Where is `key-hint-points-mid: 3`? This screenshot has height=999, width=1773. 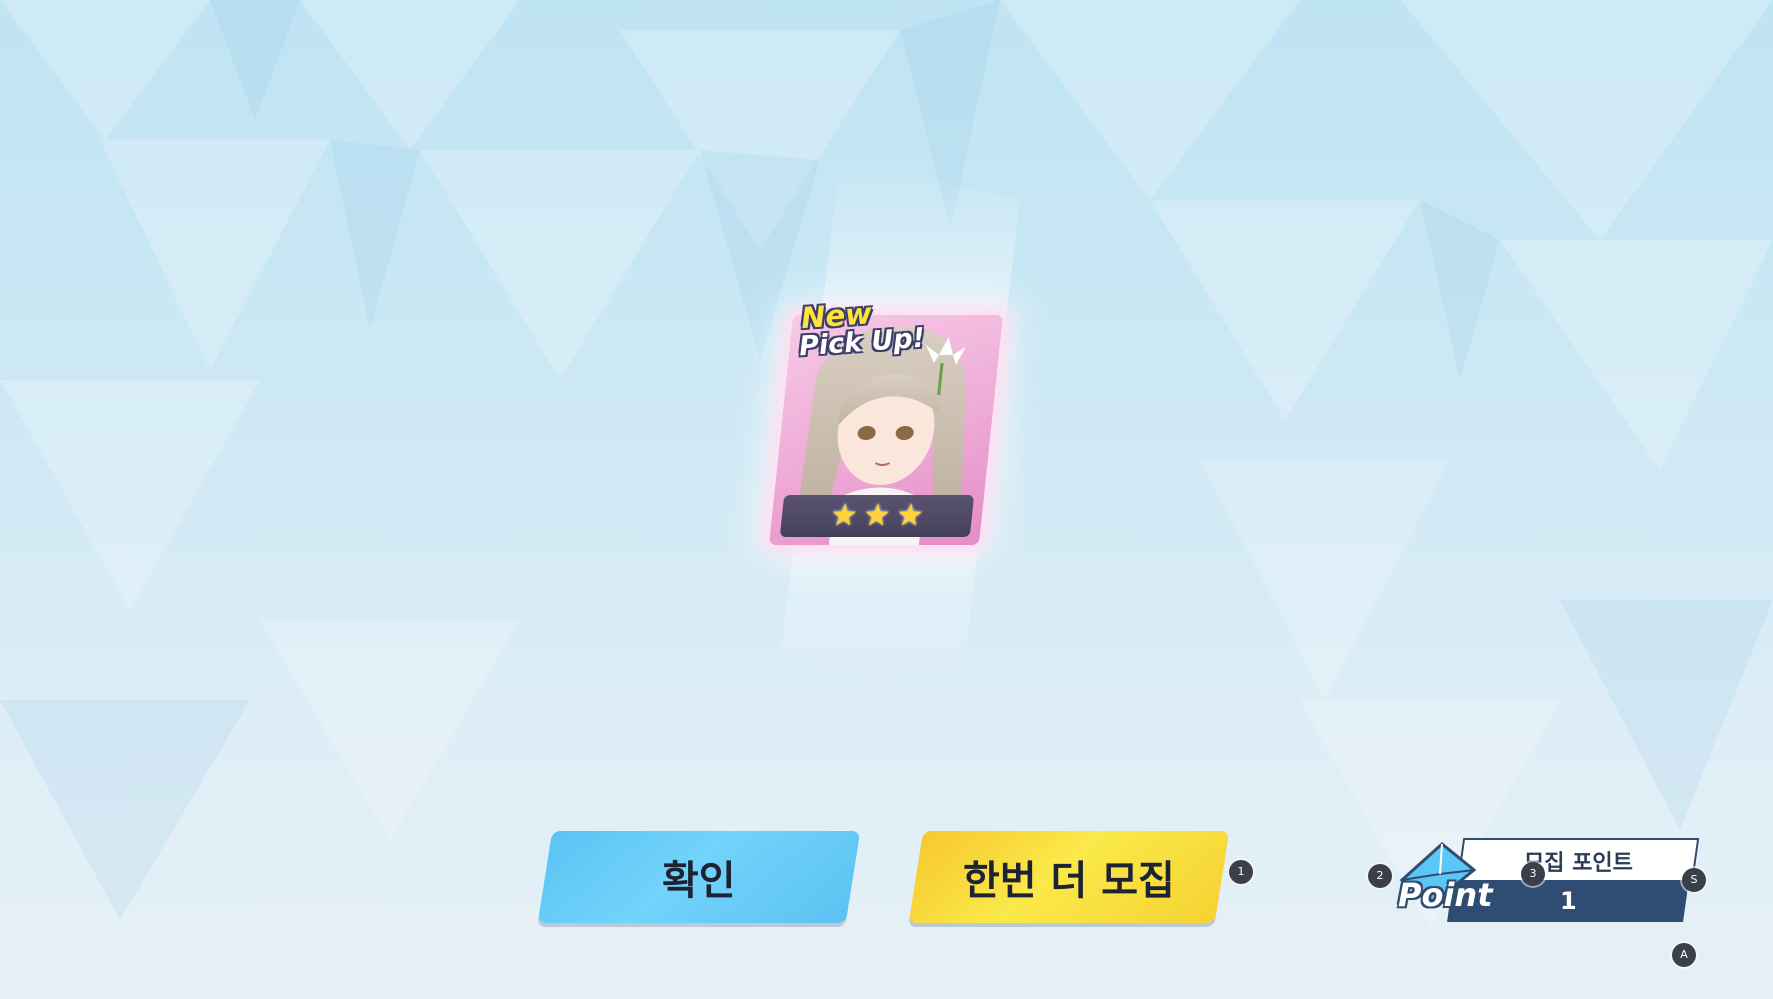
key-hint-points-mid: 3 is located at coordinates (1533, 874).